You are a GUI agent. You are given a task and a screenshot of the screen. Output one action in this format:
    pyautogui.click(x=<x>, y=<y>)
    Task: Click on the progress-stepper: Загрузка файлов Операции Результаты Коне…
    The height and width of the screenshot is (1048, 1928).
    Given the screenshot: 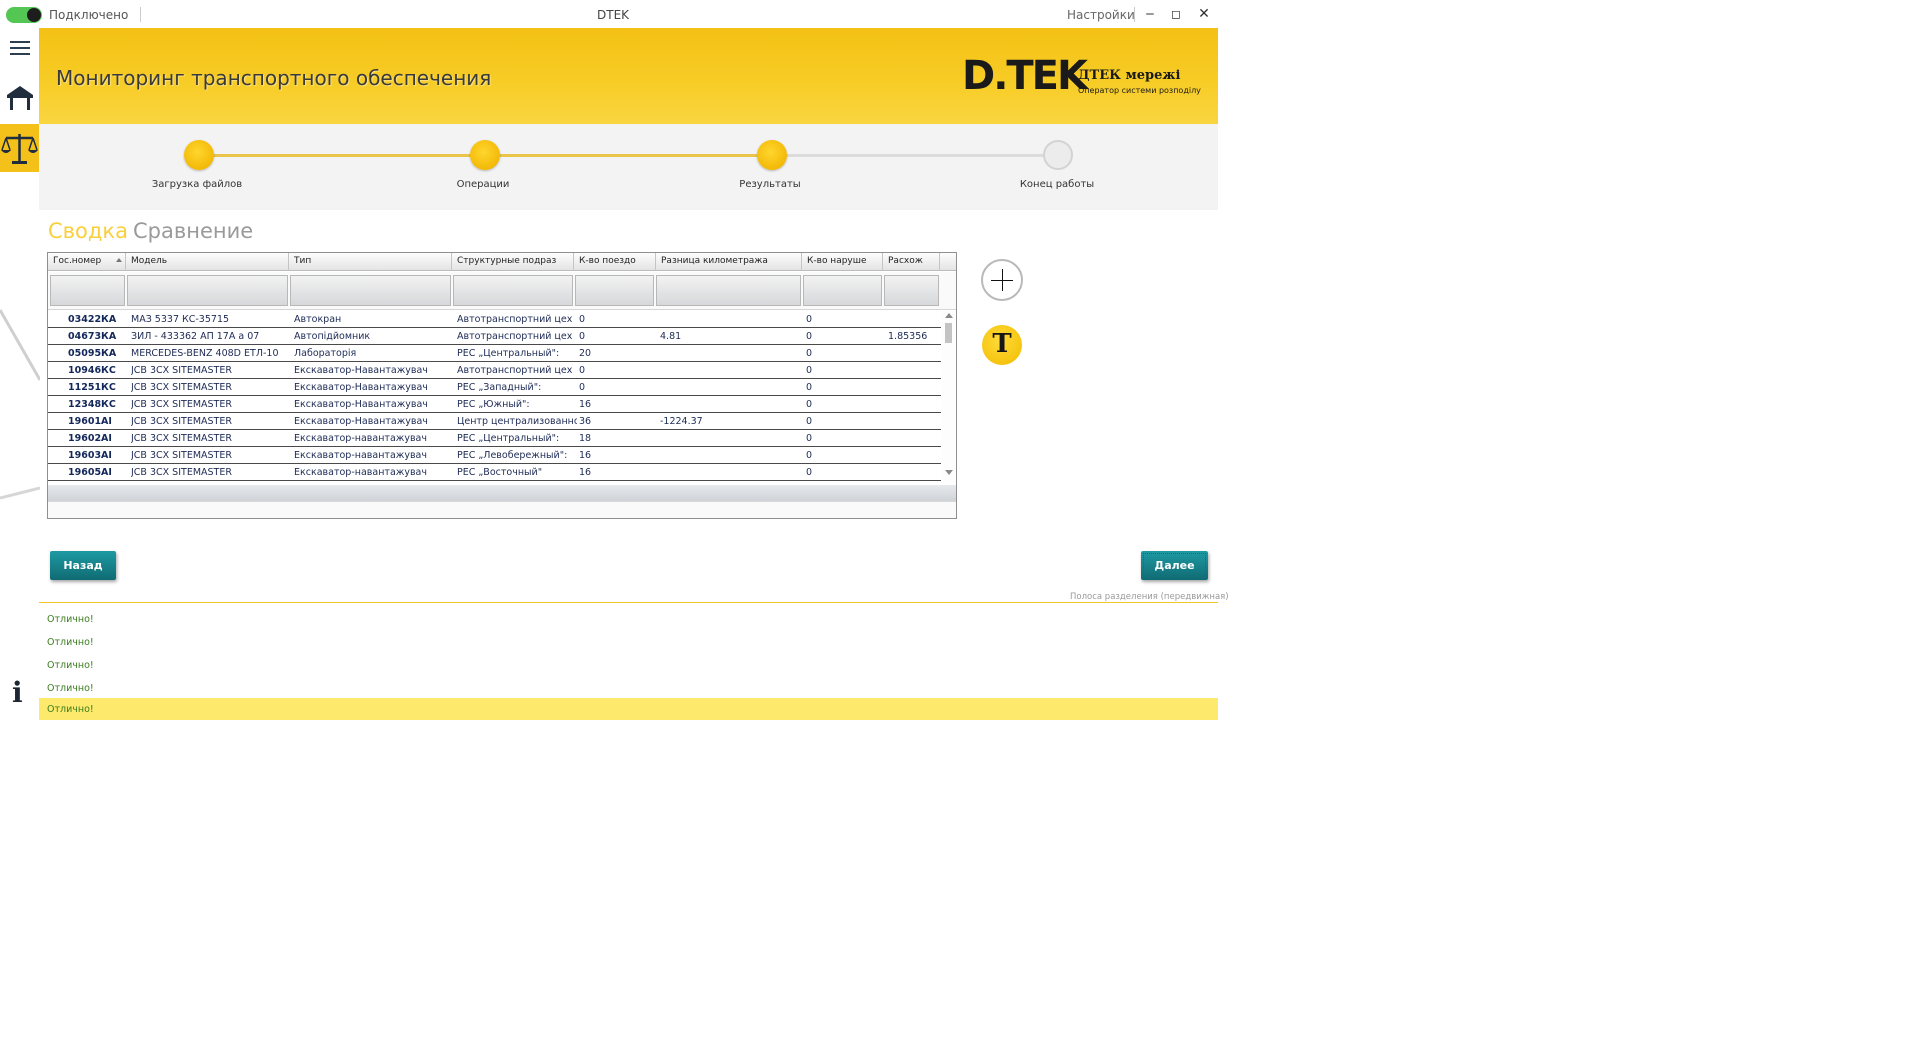 What is the action you would take?
    pyautogui.click(x=628, y=167)
    